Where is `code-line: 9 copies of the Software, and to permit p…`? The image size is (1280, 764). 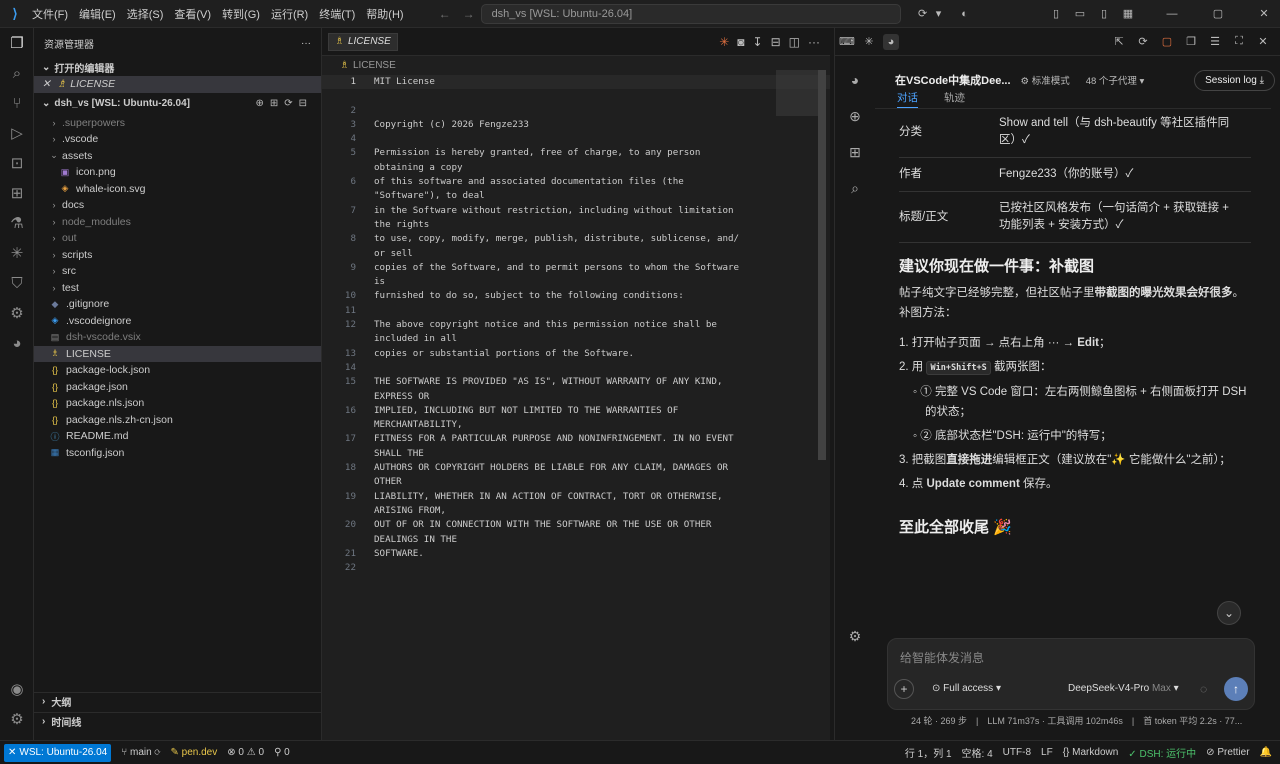
code-line: 9 copies of the Software, and to permit p… is located at coordinates (576, 268).